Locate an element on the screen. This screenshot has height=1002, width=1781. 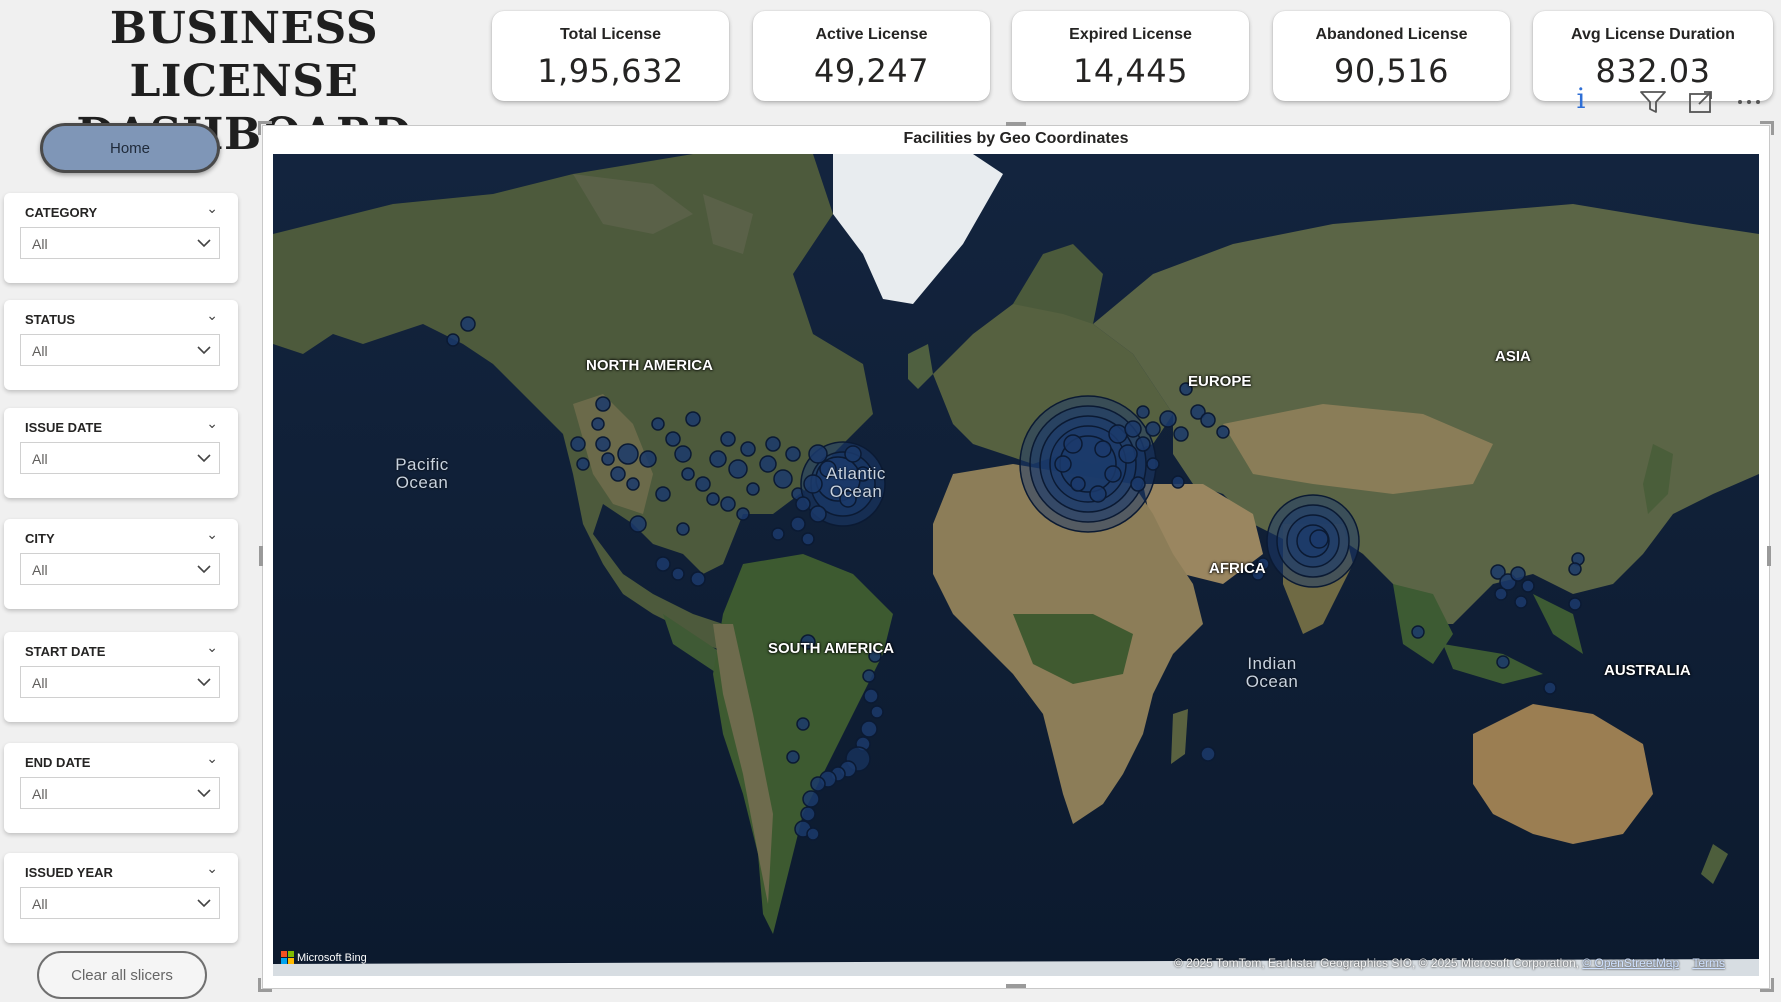
issue-date-dropdown: All is located at coordinates (120, 458).